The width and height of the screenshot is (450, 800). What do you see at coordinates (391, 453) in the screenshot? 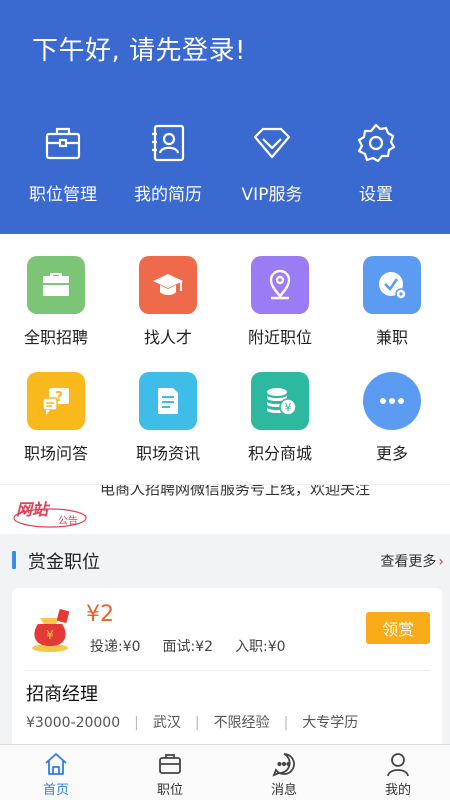
I see `grid-item-label: 更多` at bounding box center [391, 453].